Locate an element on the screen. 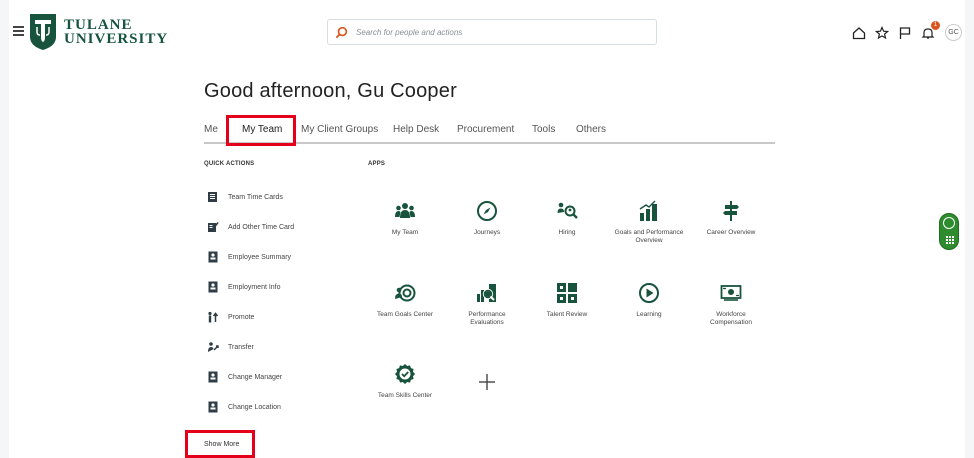 This screenshot has width=974, height=458. quick-action-add-other-time-card: Add Other Time Card is located at coordinates (250, 227).